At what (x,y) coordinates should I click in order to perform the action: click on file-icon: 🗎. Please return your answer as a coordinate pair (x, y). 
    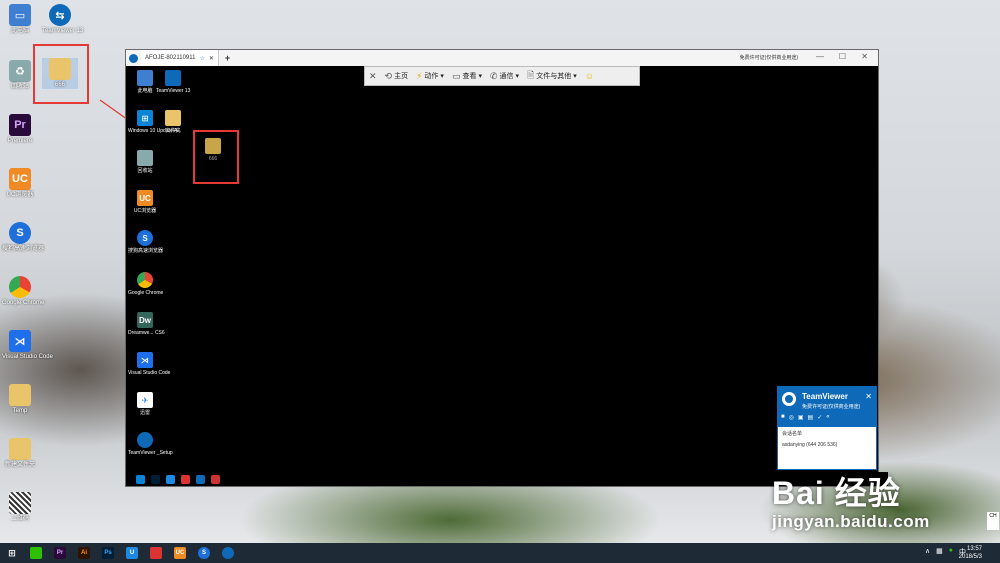
    Looking at the image, I should click on (531, 75).